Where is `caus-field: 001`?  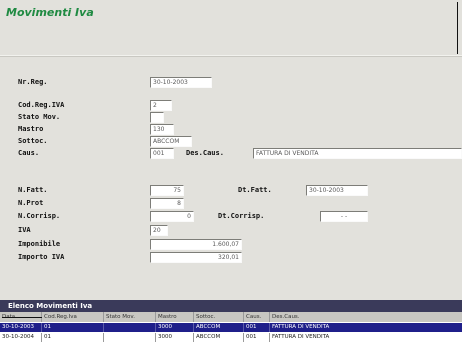
caus-field: 001 is located at coordinates (162, 153).